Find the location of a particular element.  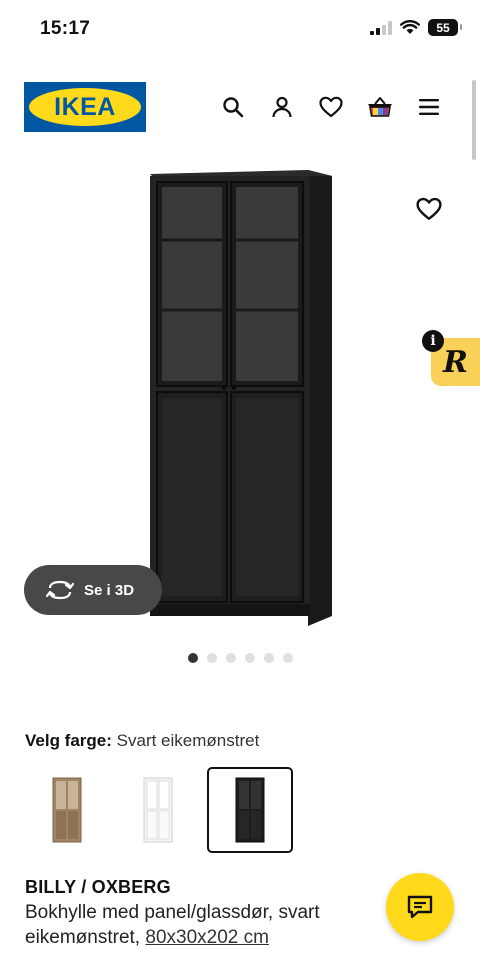

site-header: IKEA is located at coordinates (240, 108).